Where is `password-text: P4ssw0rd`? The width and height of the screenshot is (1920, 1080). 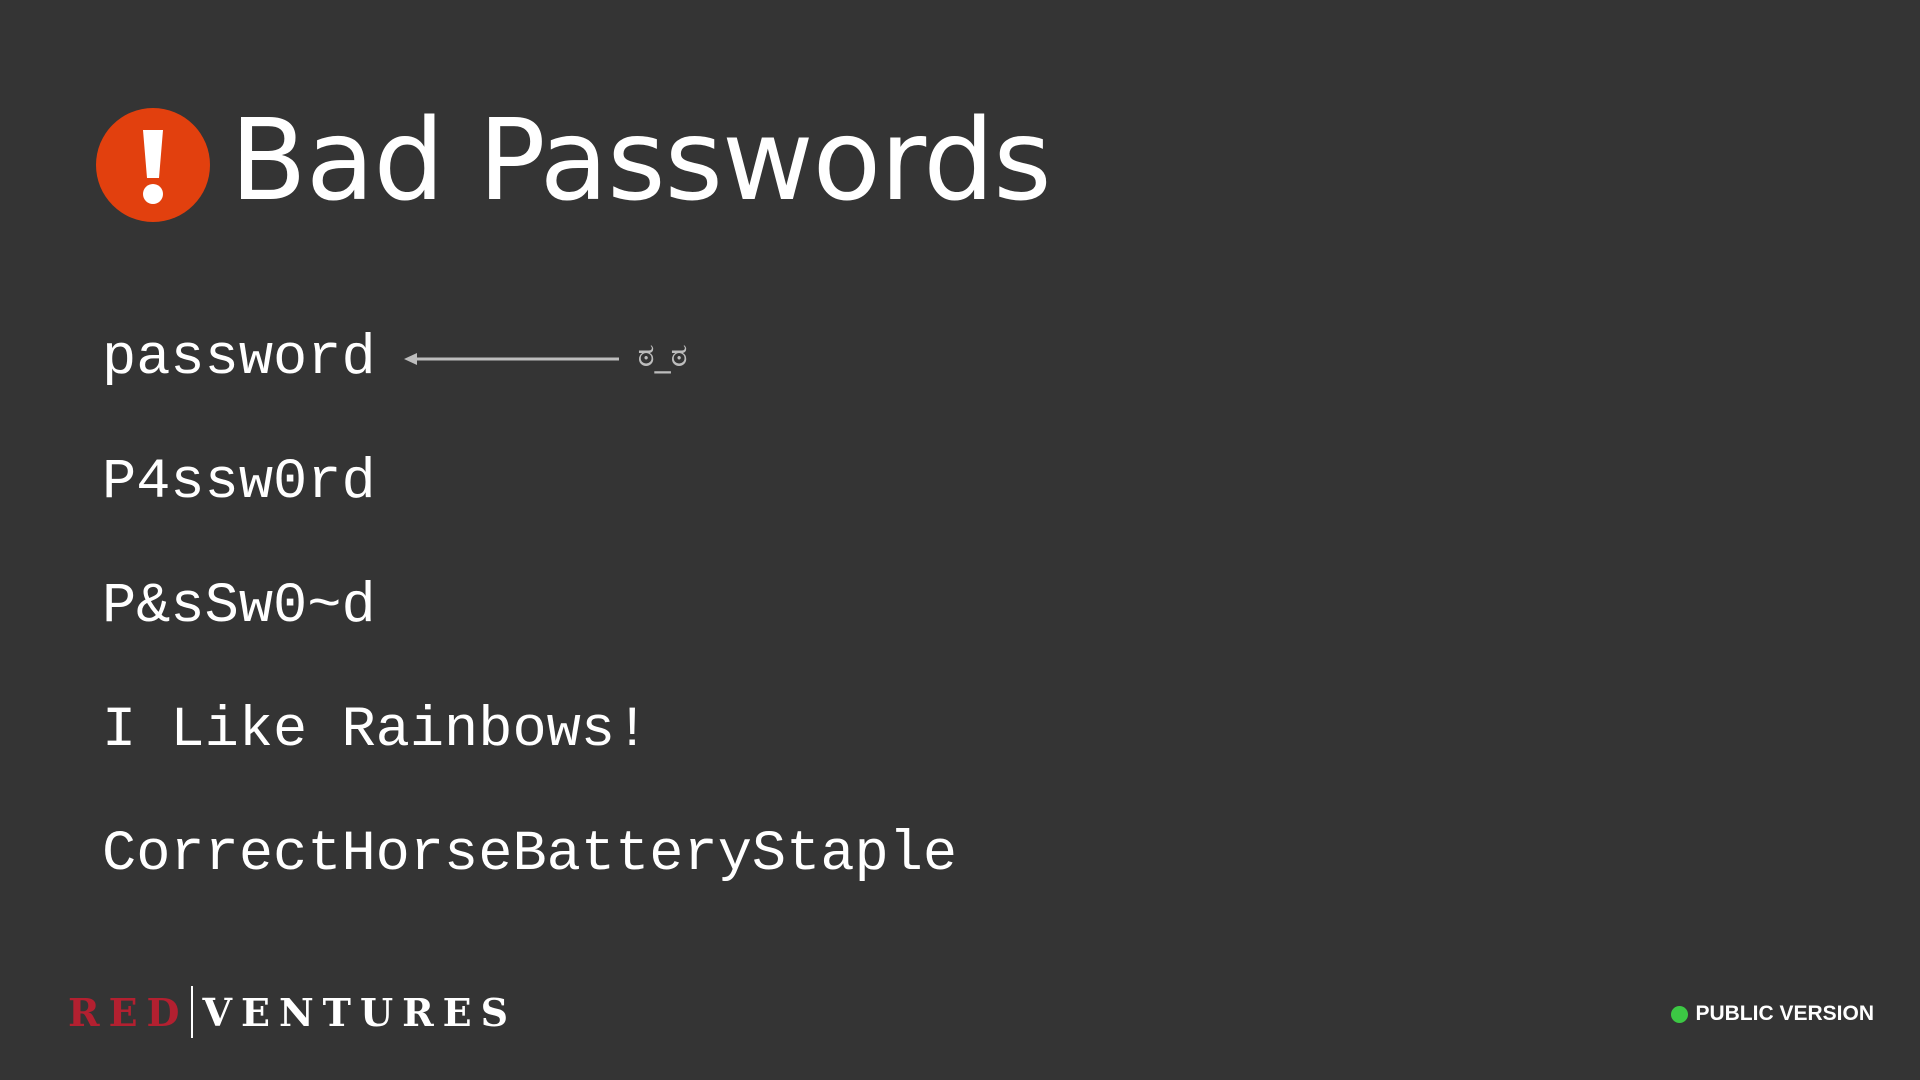 password-text: P4ssw0rd is located at coordinates (239, 483).